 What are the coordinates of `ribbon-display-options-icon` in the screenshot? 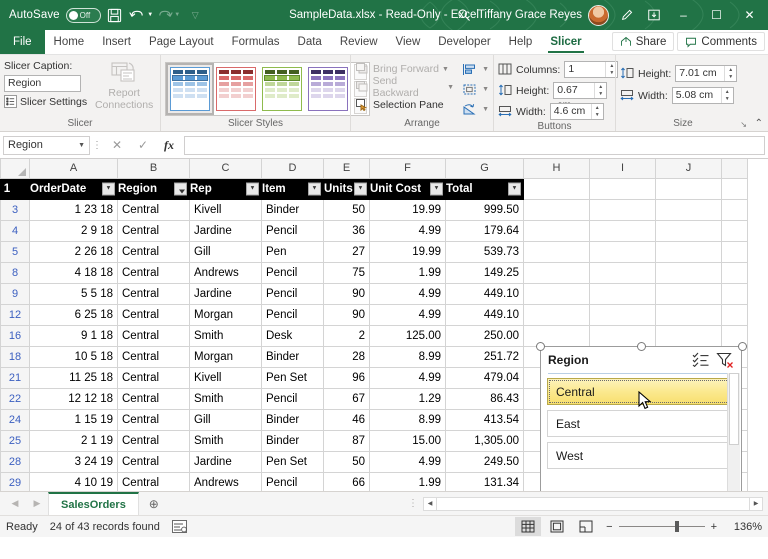 It's located at (653, 15).